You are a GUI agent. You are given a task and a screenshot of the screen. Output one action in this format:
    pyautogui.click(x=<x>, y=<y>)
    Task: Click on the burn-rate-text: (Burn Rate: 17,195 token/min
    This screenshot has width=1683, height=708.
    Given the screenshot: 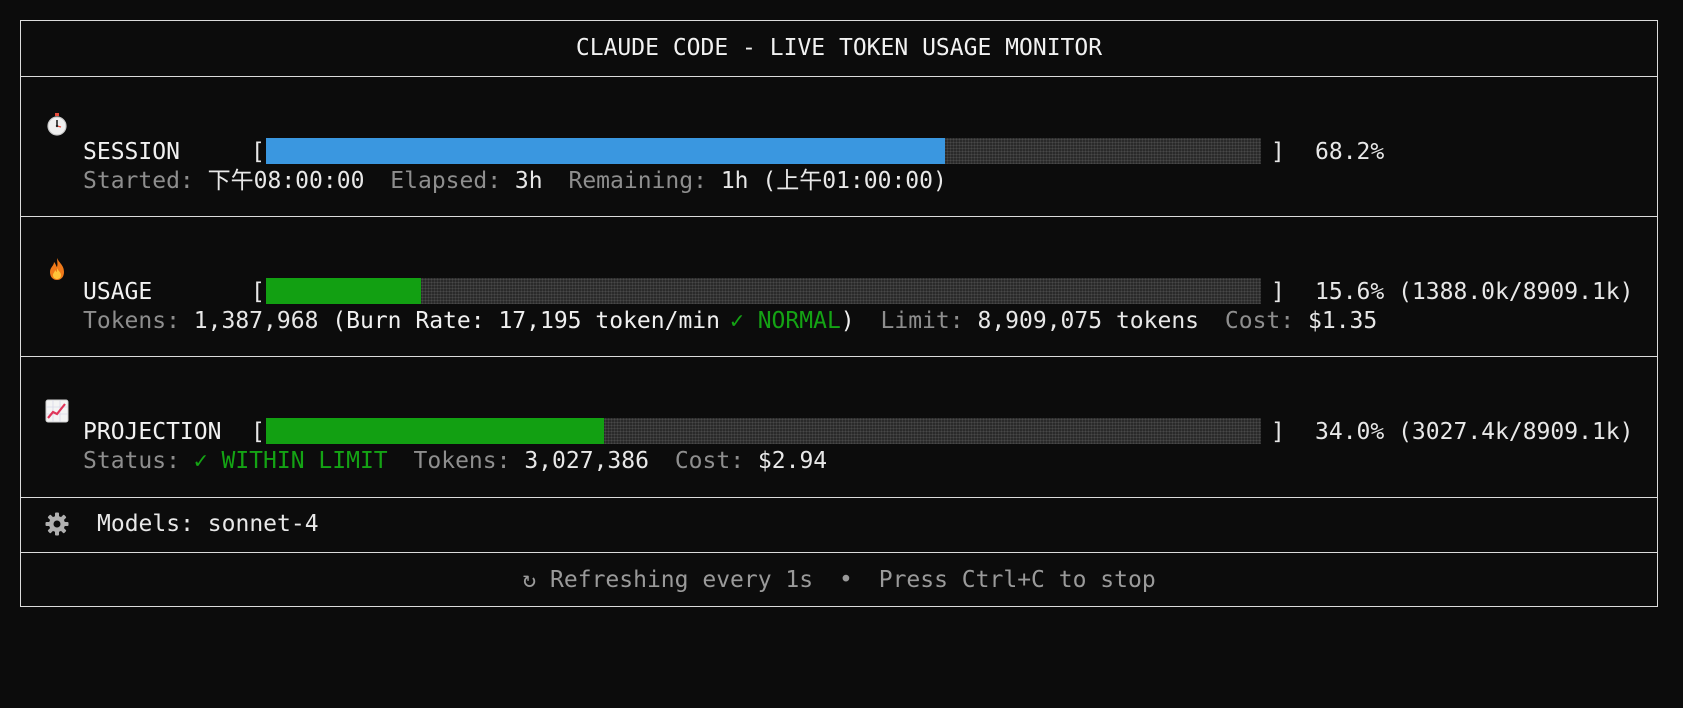 What is the action you would take?
    pyautogui.click(x=526, y=321)
    